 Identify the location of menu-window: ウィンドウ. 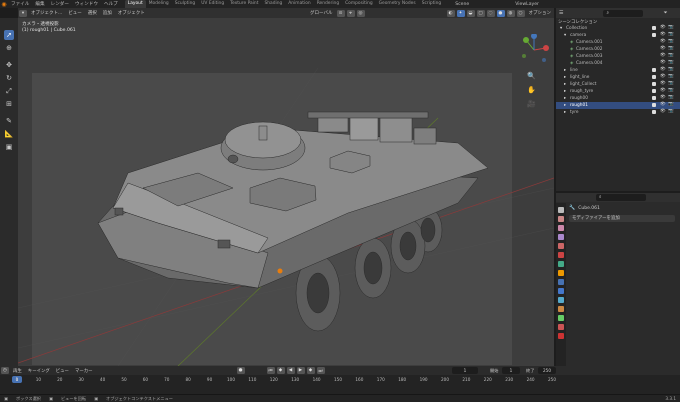
(86, 4).